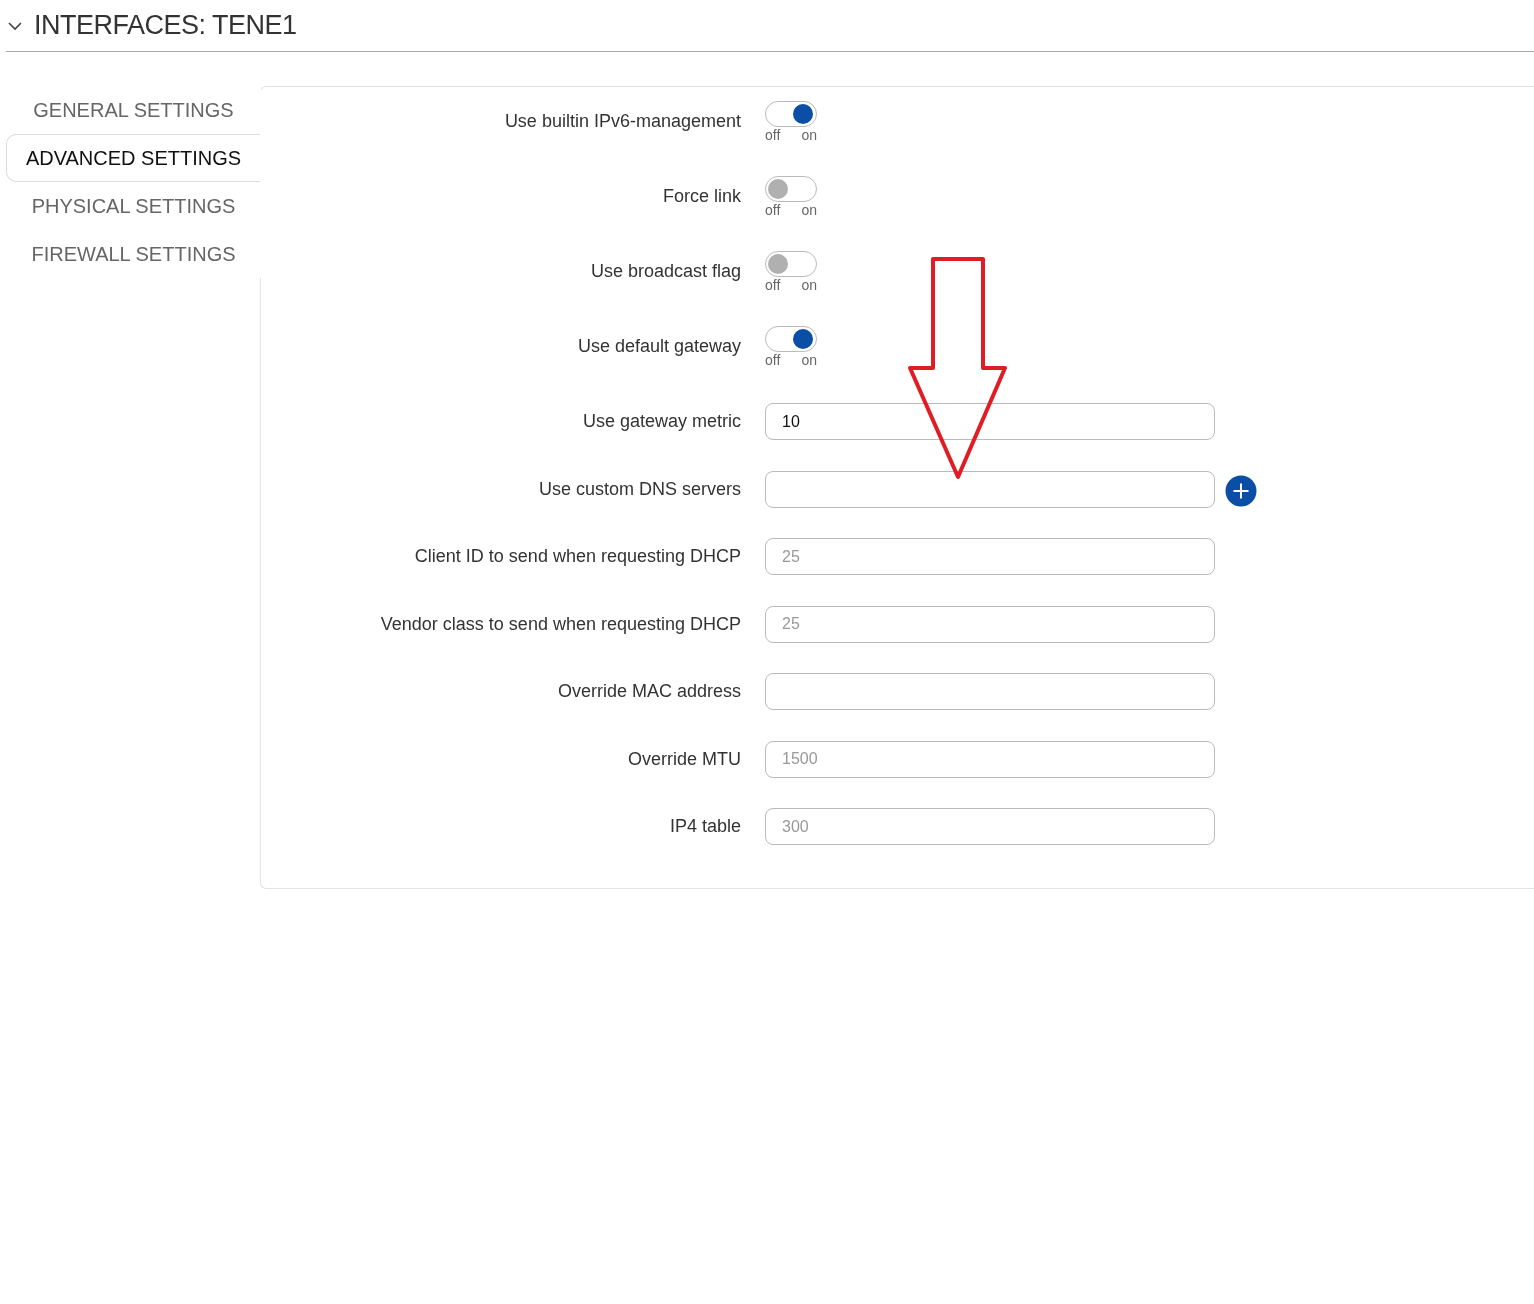 The height and width of the screenshot is (1304, 1534). What do you see at coordinates (990, 759) in the screenshot?
I see `input-field: 1500` at bounding box center [990, 759].